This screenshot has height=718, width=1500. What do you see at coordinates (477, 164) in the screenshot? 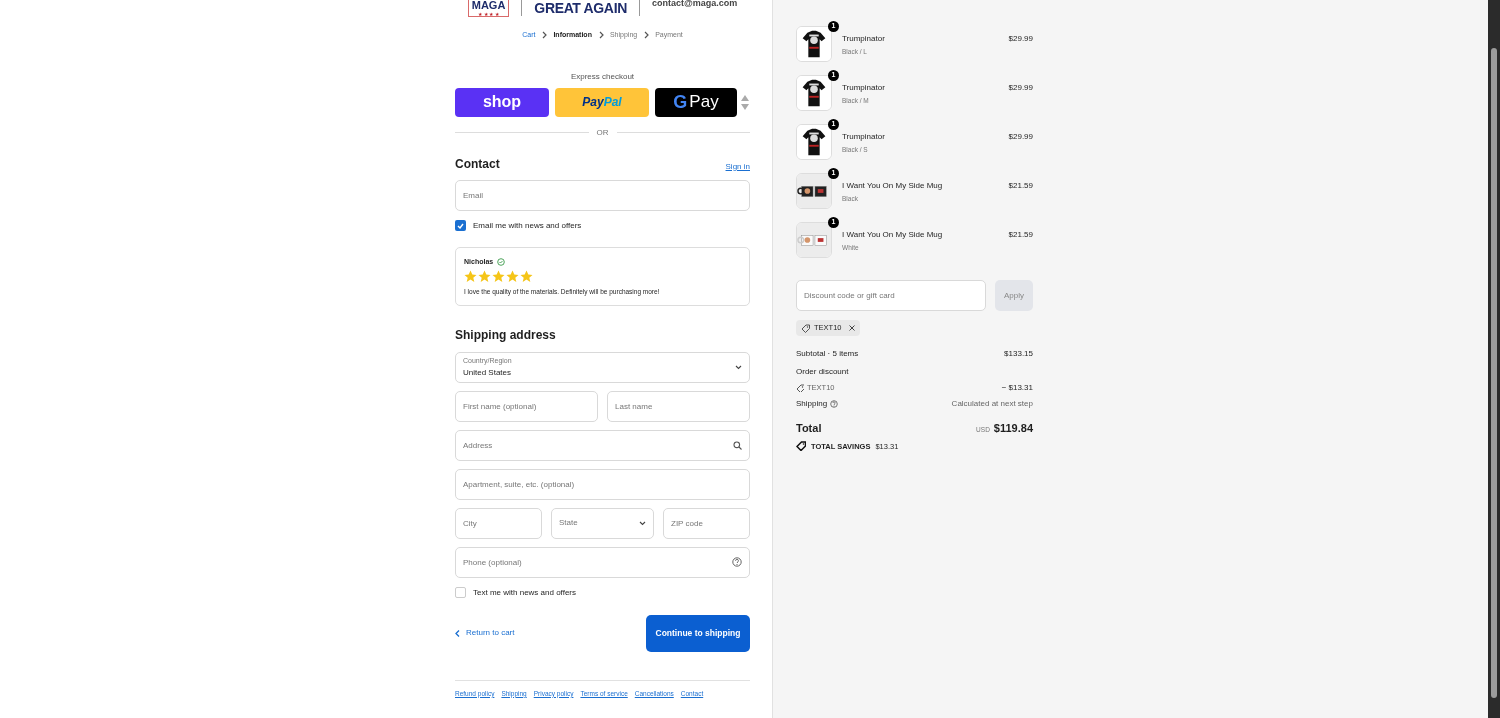
I see `section-heading: Contact` at bounding box center [477, 164].